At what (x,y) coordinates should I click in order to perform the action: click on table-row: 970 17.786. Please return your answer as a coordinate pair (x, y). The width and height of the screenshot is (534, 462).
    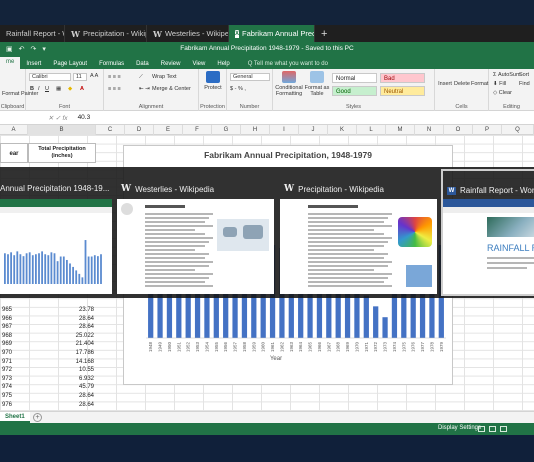
    Looking at the image, I should click on (48, 353).